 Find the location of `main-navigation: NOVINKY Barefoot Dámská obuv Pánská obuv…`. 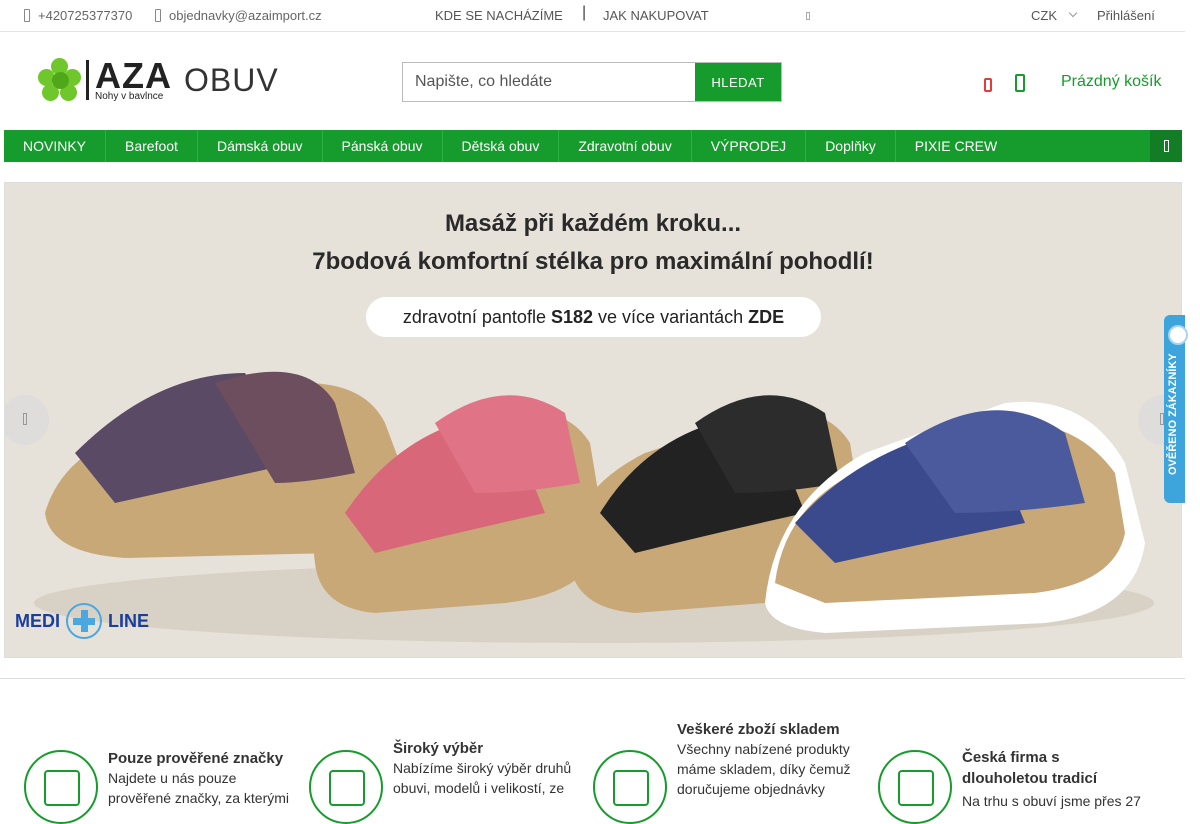

main-navigation: NOVINKY Barefoot Dámská obuv Pánská obuv… is located at coordinates (593, 146).